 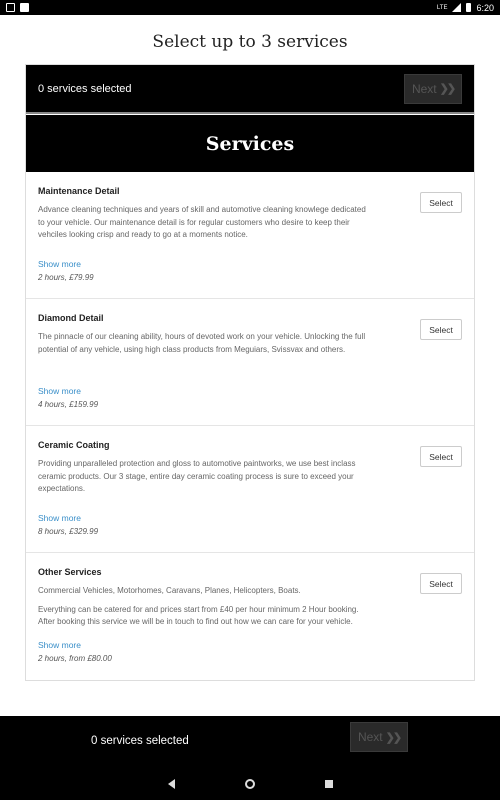 What do you see at coordinates (79, 191) in the screenshot?
I see `service-name: Maintenance Detail` at bounding box center [79, 191].